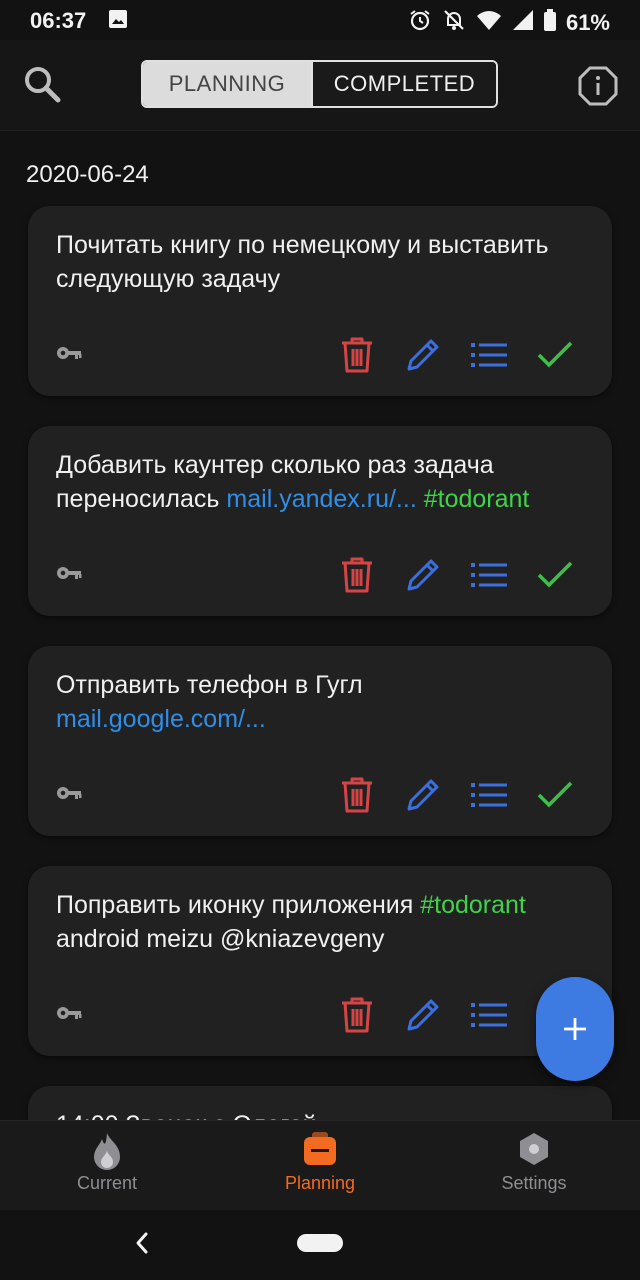 The image size is (640, 1280). What do you see at coordinates (587, 22) in the screenshot?
I see `battery-percent: 61%` at bounding box center [587, 22].